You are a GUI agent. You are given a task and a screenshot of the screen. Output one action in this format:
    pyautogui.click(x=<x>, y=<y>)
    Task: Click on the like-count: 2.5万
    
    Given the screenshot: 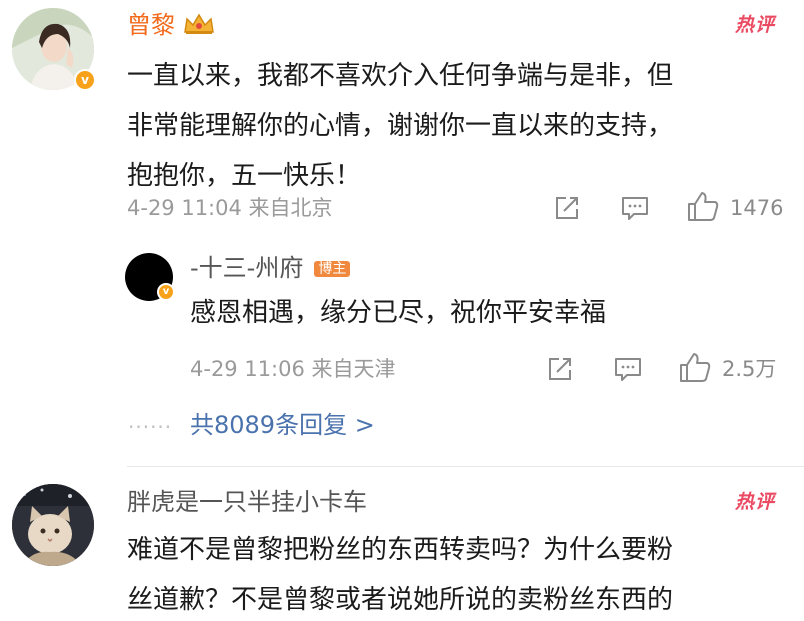 What is the action you would take?
    pyautogui.click(x=749, y=369)
    